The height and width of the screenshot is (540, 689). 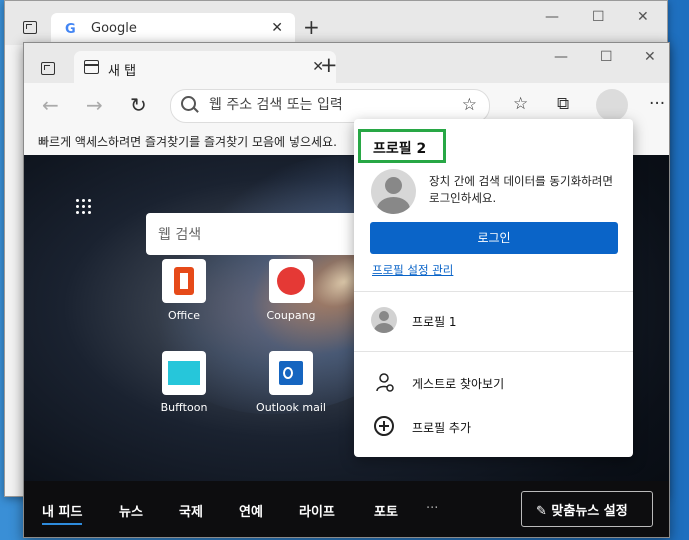 What do you see at coordinates (582, 511) in the screenshot?
I see `personalize-label: ✎ 맞춤뉴스 설정` at bounding box center [582, 511].